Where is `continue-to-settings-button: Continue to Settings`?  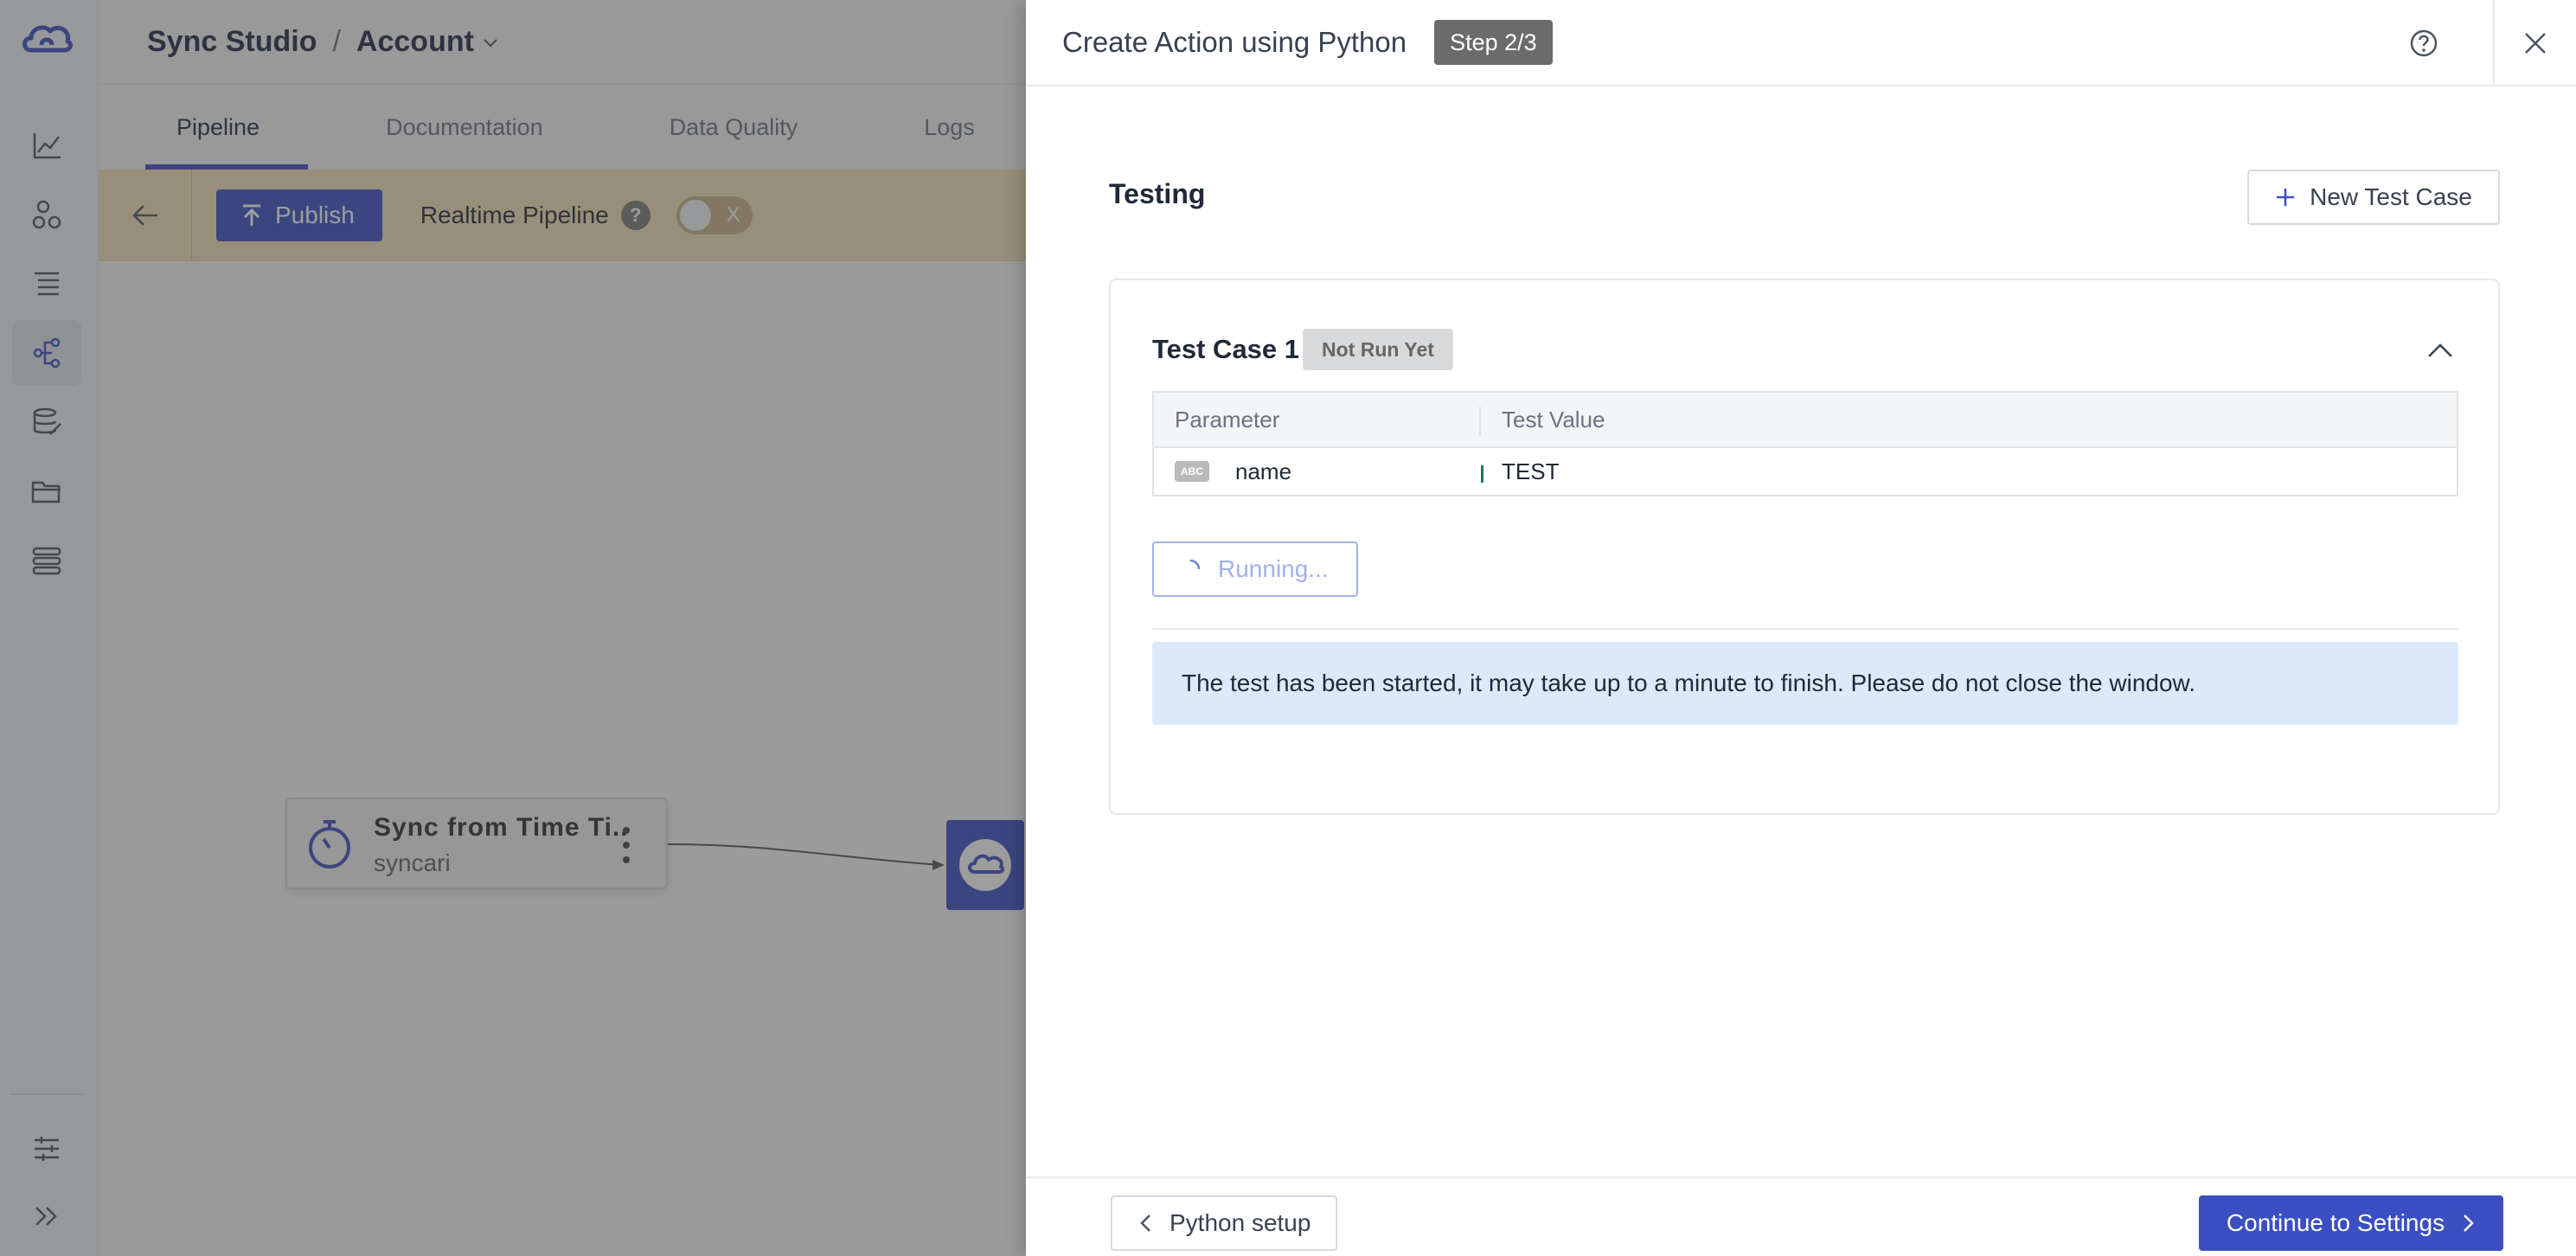 continue-to-settings-button: Continue to Settings is located at coordinates (2351, 1223).